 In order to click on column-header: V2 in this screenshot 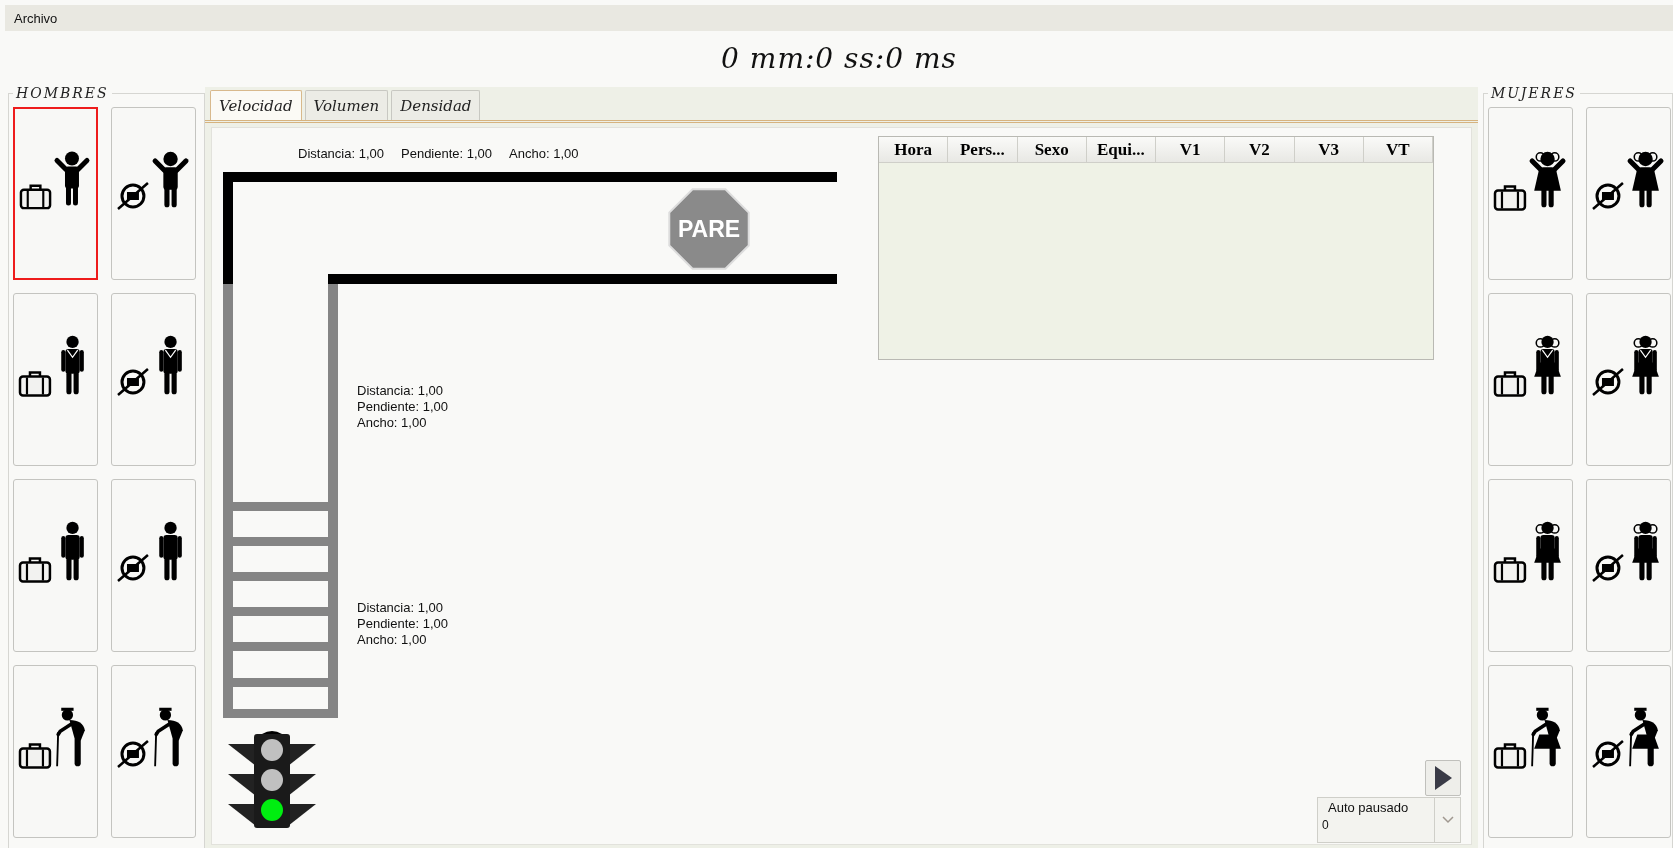, I will do `click(1260, 150)`.